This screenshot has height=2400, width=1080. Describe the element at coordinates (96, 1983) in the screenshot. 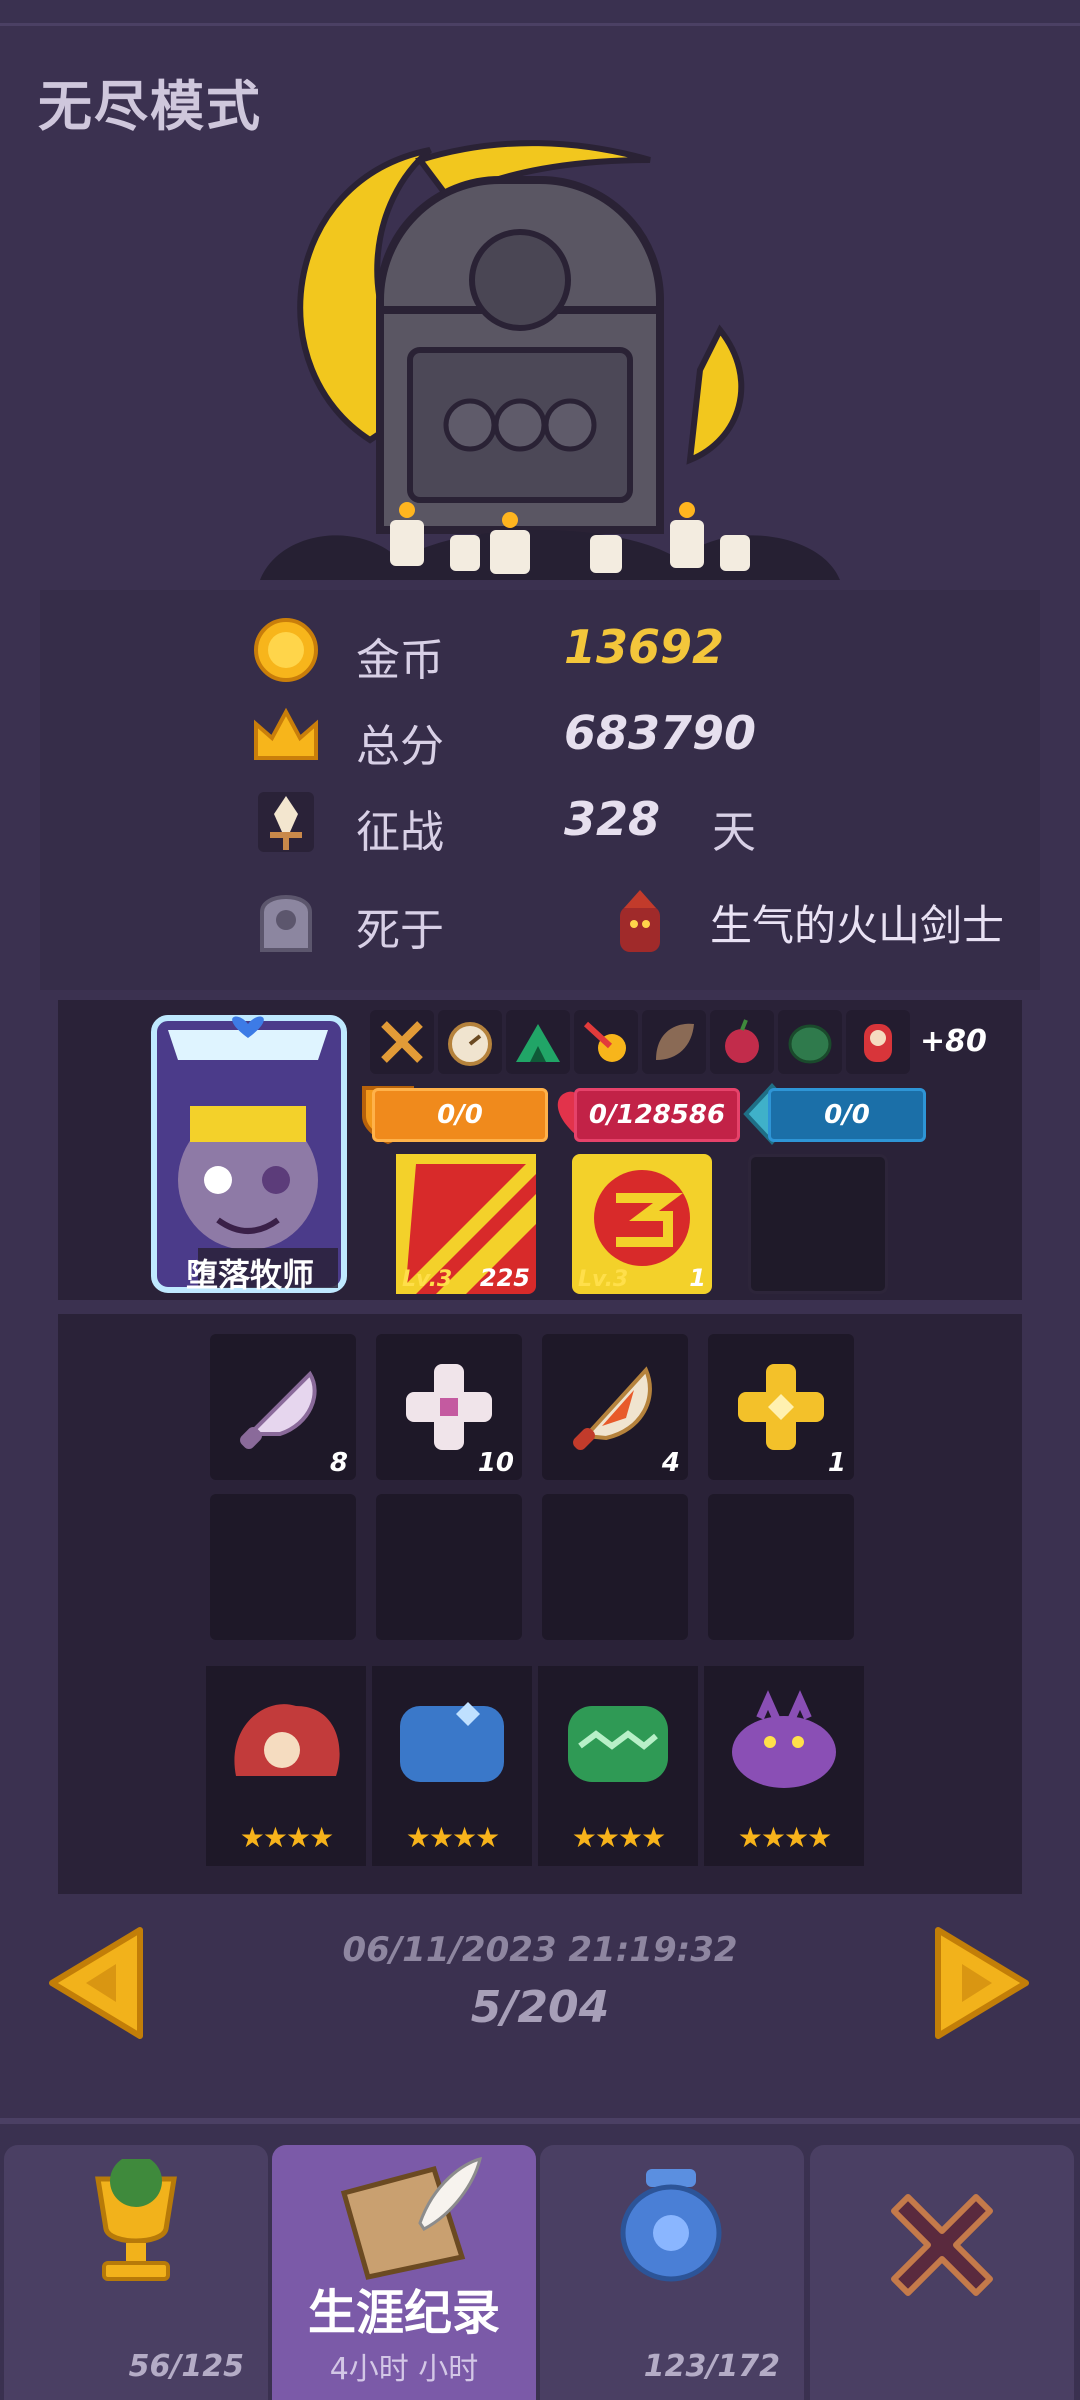

I see `previous-record-button` at that location.